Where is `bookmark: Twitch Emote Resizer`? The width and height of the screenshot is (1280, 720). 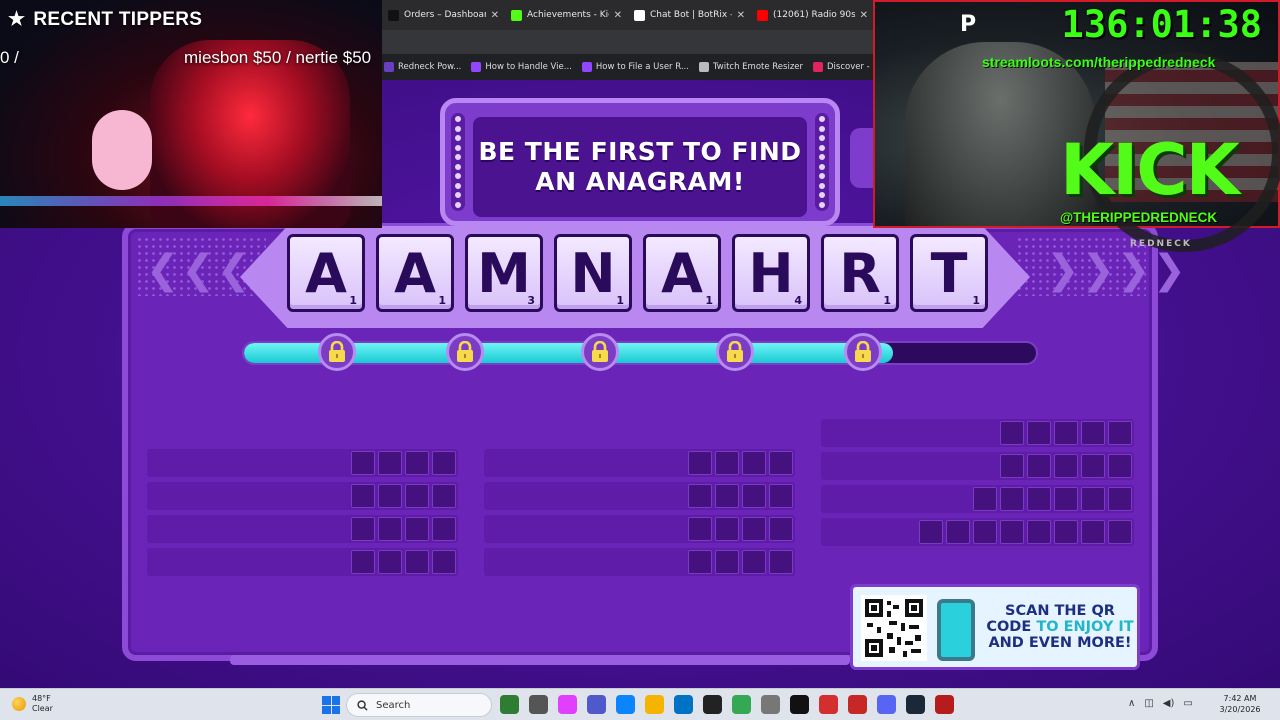 bookmark: Twitch Emote Resizer is located at coordinates (750, 67).